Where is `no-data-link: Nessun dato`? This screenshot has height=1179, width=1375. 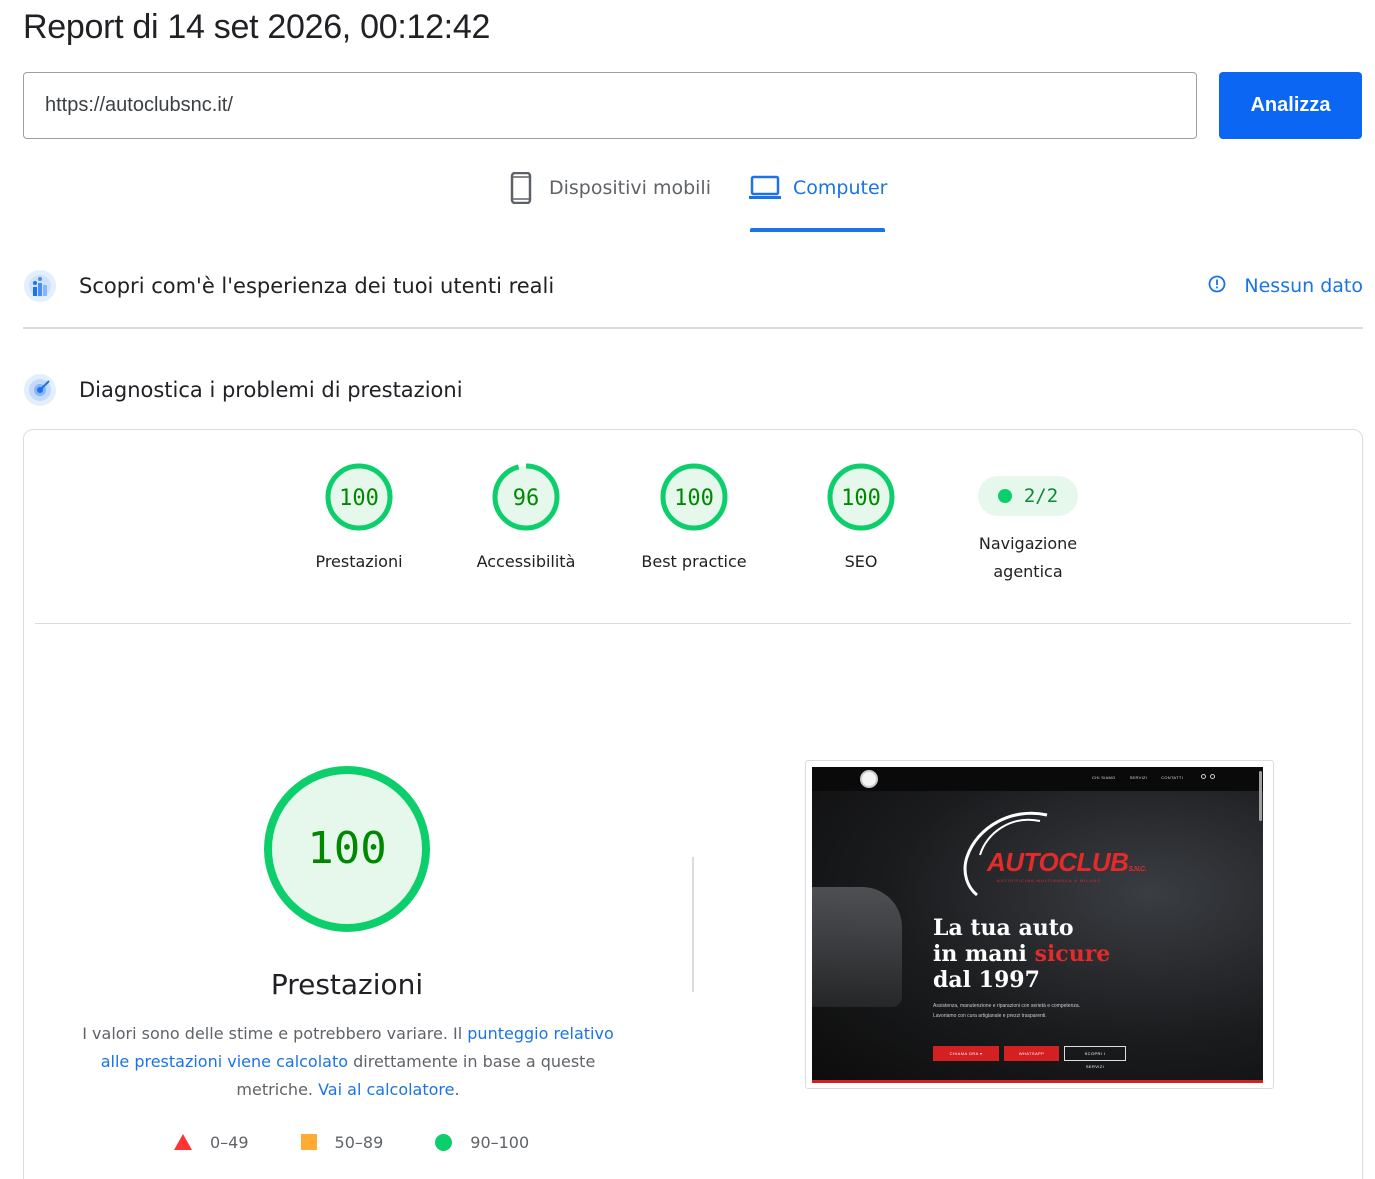 no-data-link: Nessun dato is located at coordinates (1285, 286).